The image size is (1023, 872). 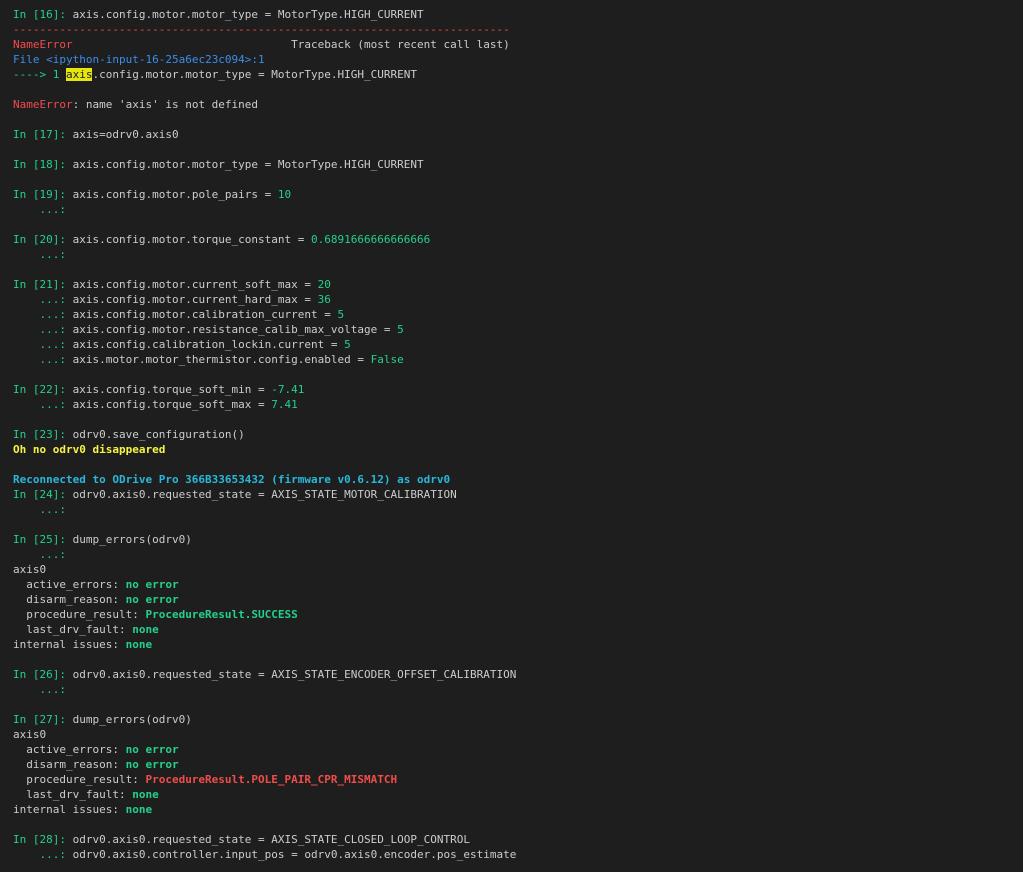 I want to click on text-segment: 10, so click(x=284, y=194).